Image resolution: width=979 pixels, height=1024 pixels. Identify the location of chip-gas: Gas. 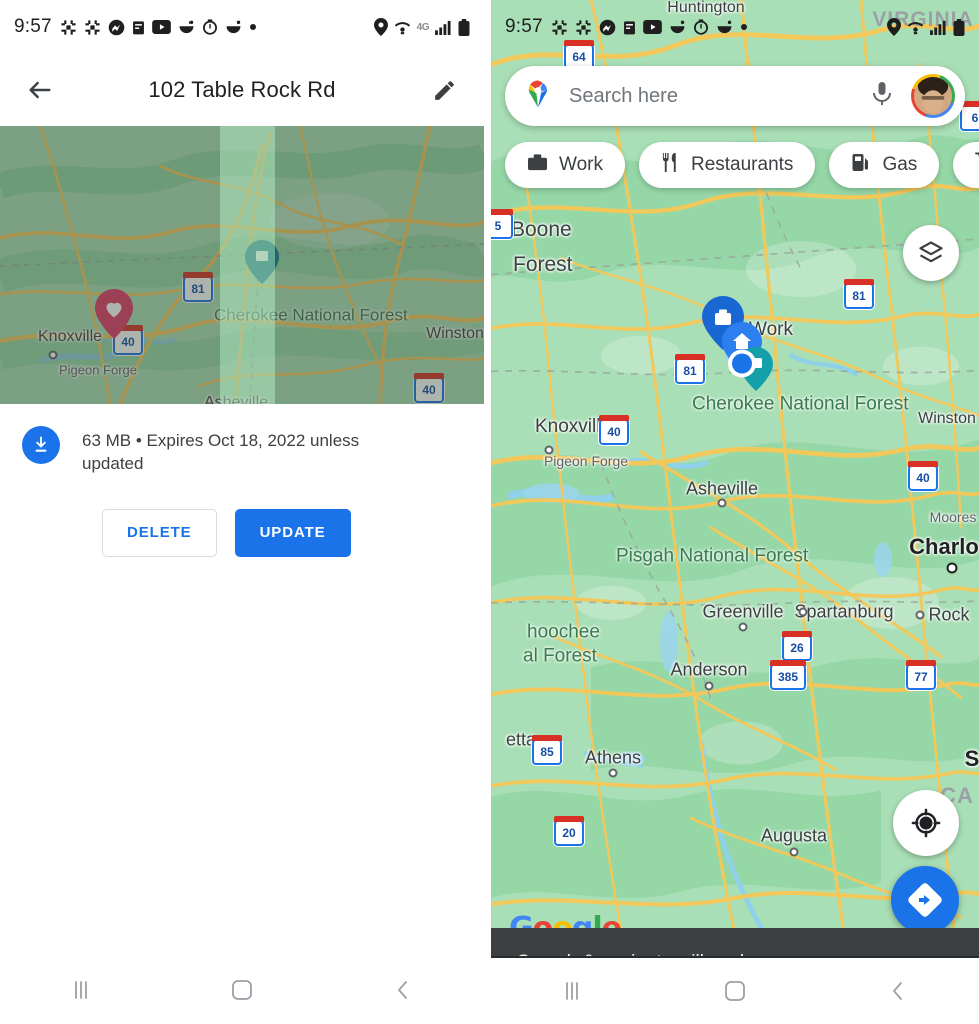
(884, 165).